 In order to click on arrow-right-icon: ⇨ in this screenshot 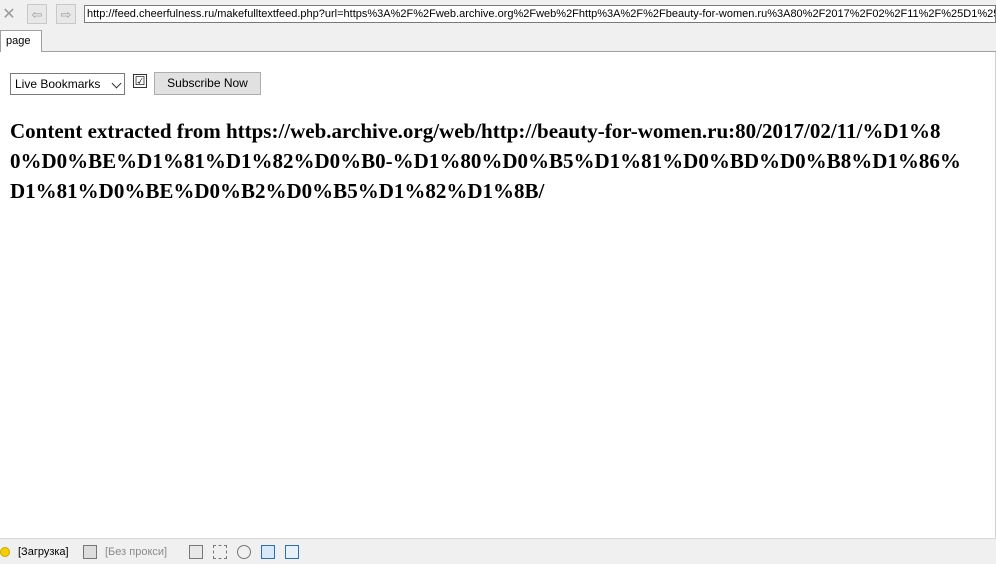, I will do `click(66, 14)`.